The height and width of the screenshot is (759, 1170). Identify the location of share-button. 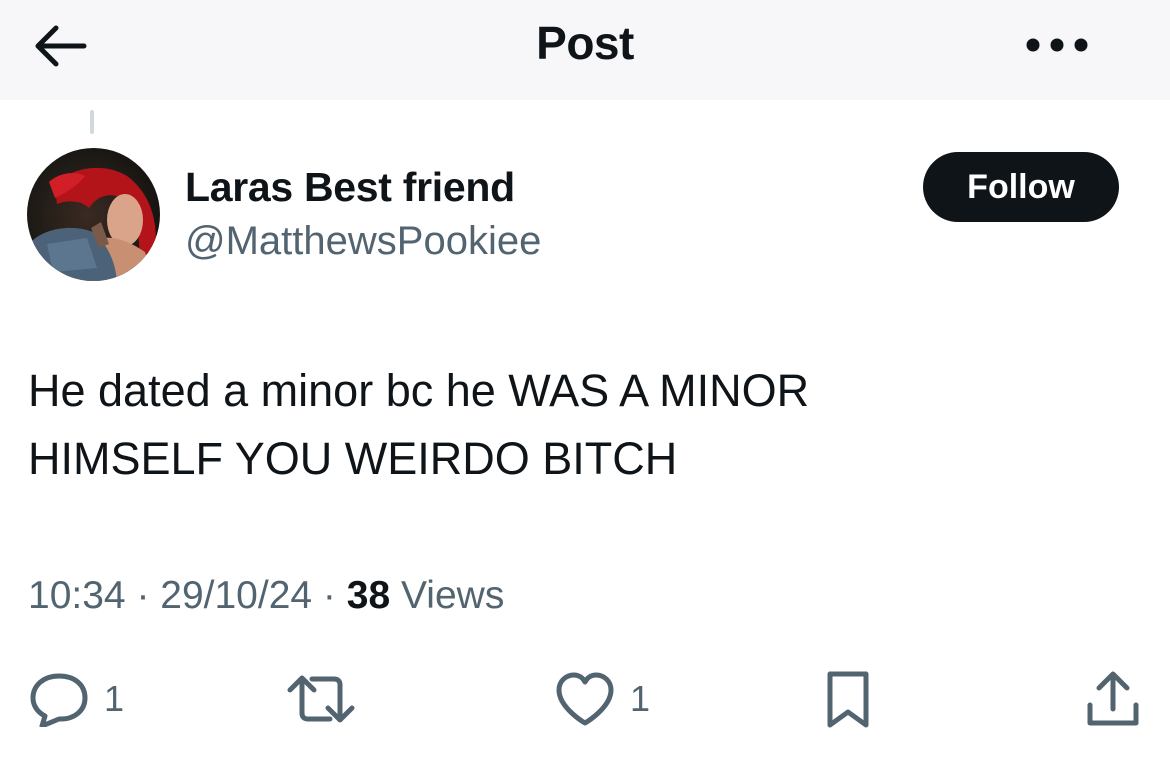
(1113, 699).